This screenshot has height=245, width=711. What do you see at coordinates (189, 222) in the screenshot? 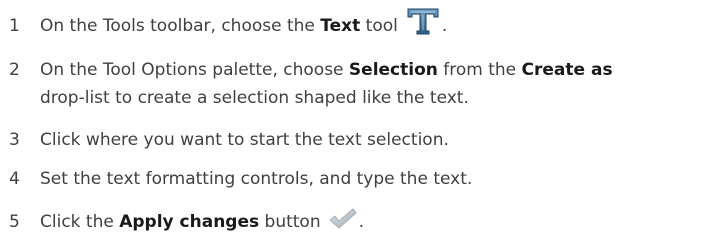
I see `apply-changes-button-name: Apply changes` at bounding box center [189, 222].